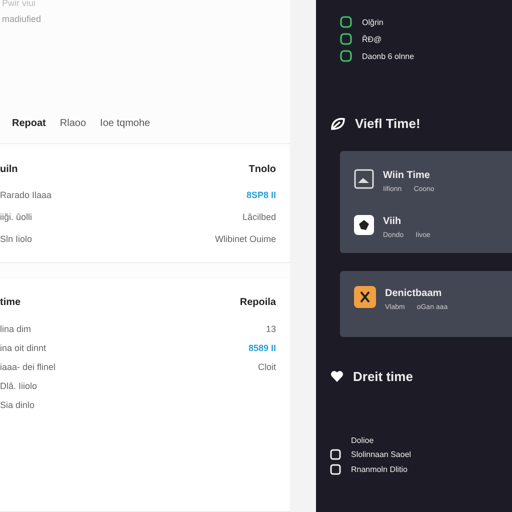  Describe the element at coordinates (262, 169) in the screenshot. I see `card-heading: Tnolo` at that location.